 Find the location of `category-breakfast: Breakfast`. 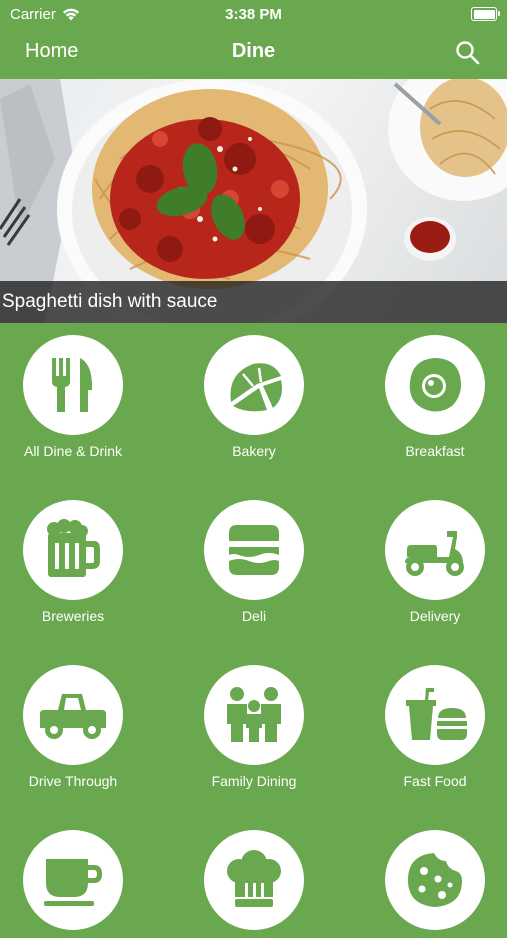

category-breakfast: Breakfast is located at coordinates (433, 397).